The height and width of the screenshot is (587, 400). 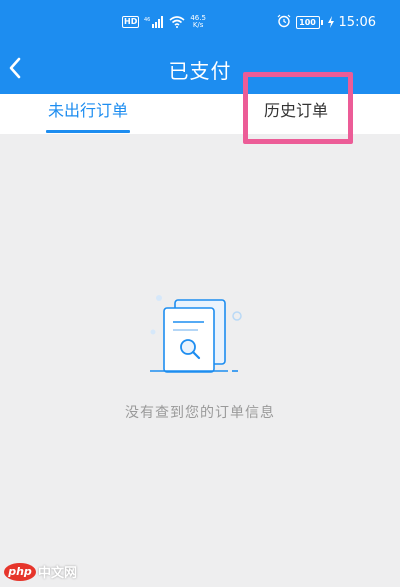 What do you see at coordinates (88, 110) in the screenshot?
I see `tab-upcoming-orders-label: 未出行订单` at bounding box center [88, 110].